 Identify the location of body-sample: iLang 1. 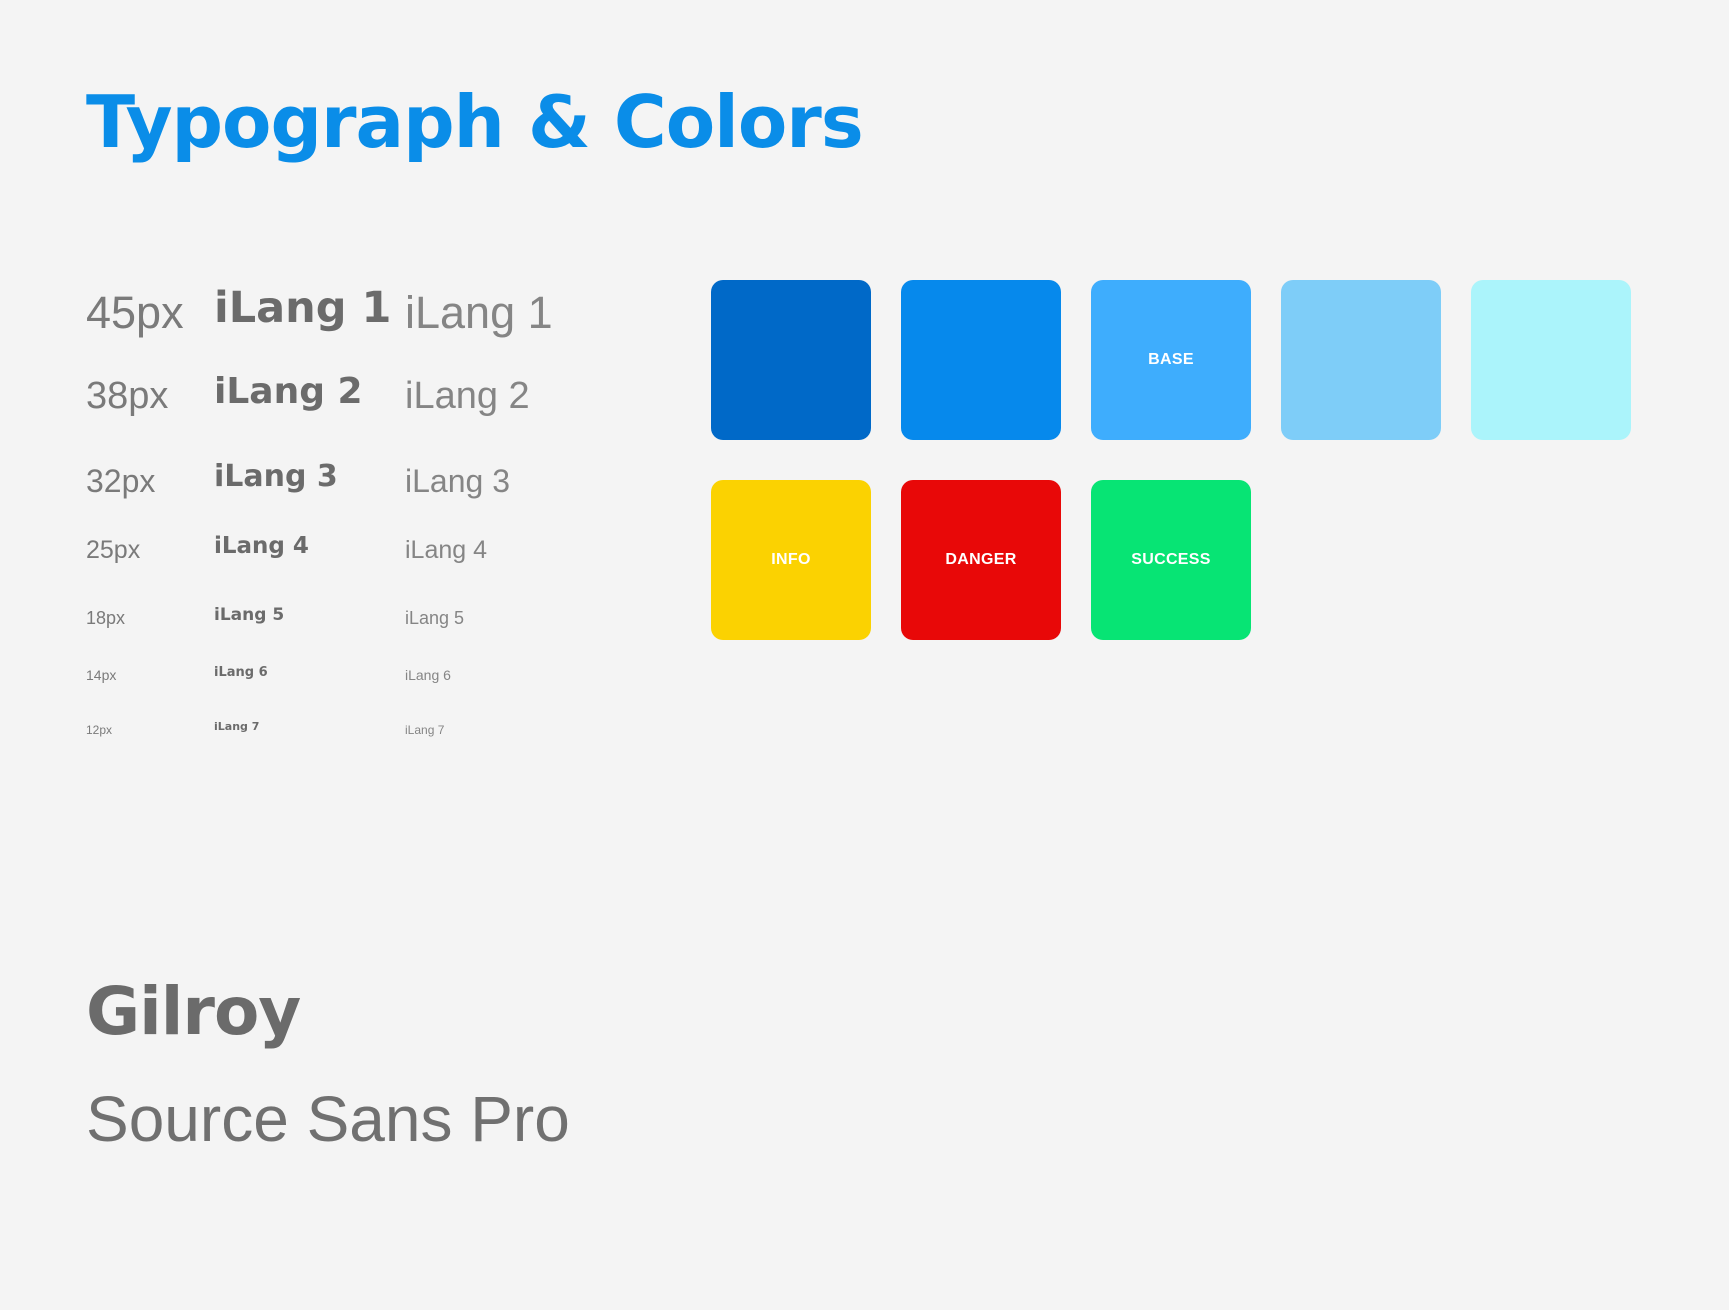
(479, 312).